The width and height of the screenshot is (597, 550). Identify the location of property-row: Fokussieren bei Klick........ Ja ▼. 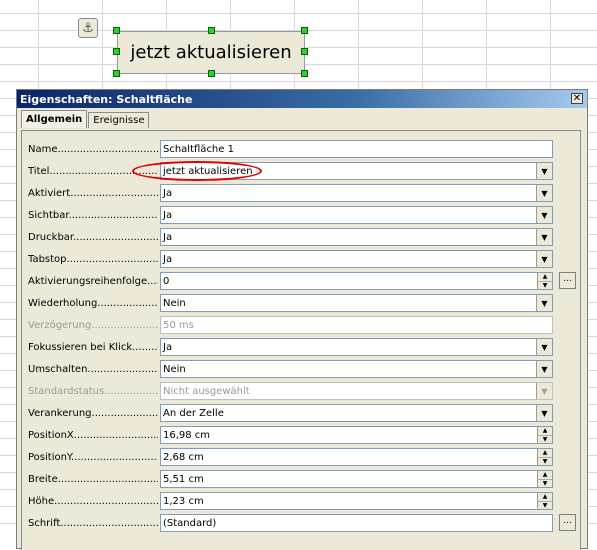
(303, 347).